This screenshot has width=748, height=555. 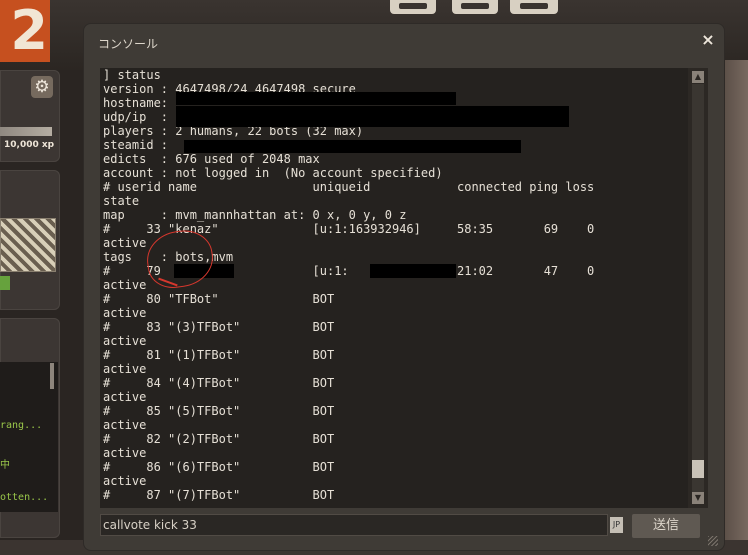 What do you see at coordinates (121, 201) in the screenshot?
I see `console-line: state` at bounding box center [121, 201].